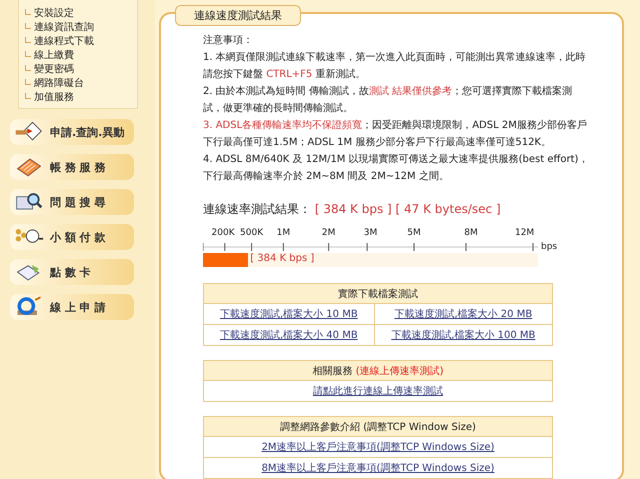  What do you see at coordinates (64, 41) in the screenshot?
I see `sidebar-link: 連線程式下載` at bounding box center [64, 41].